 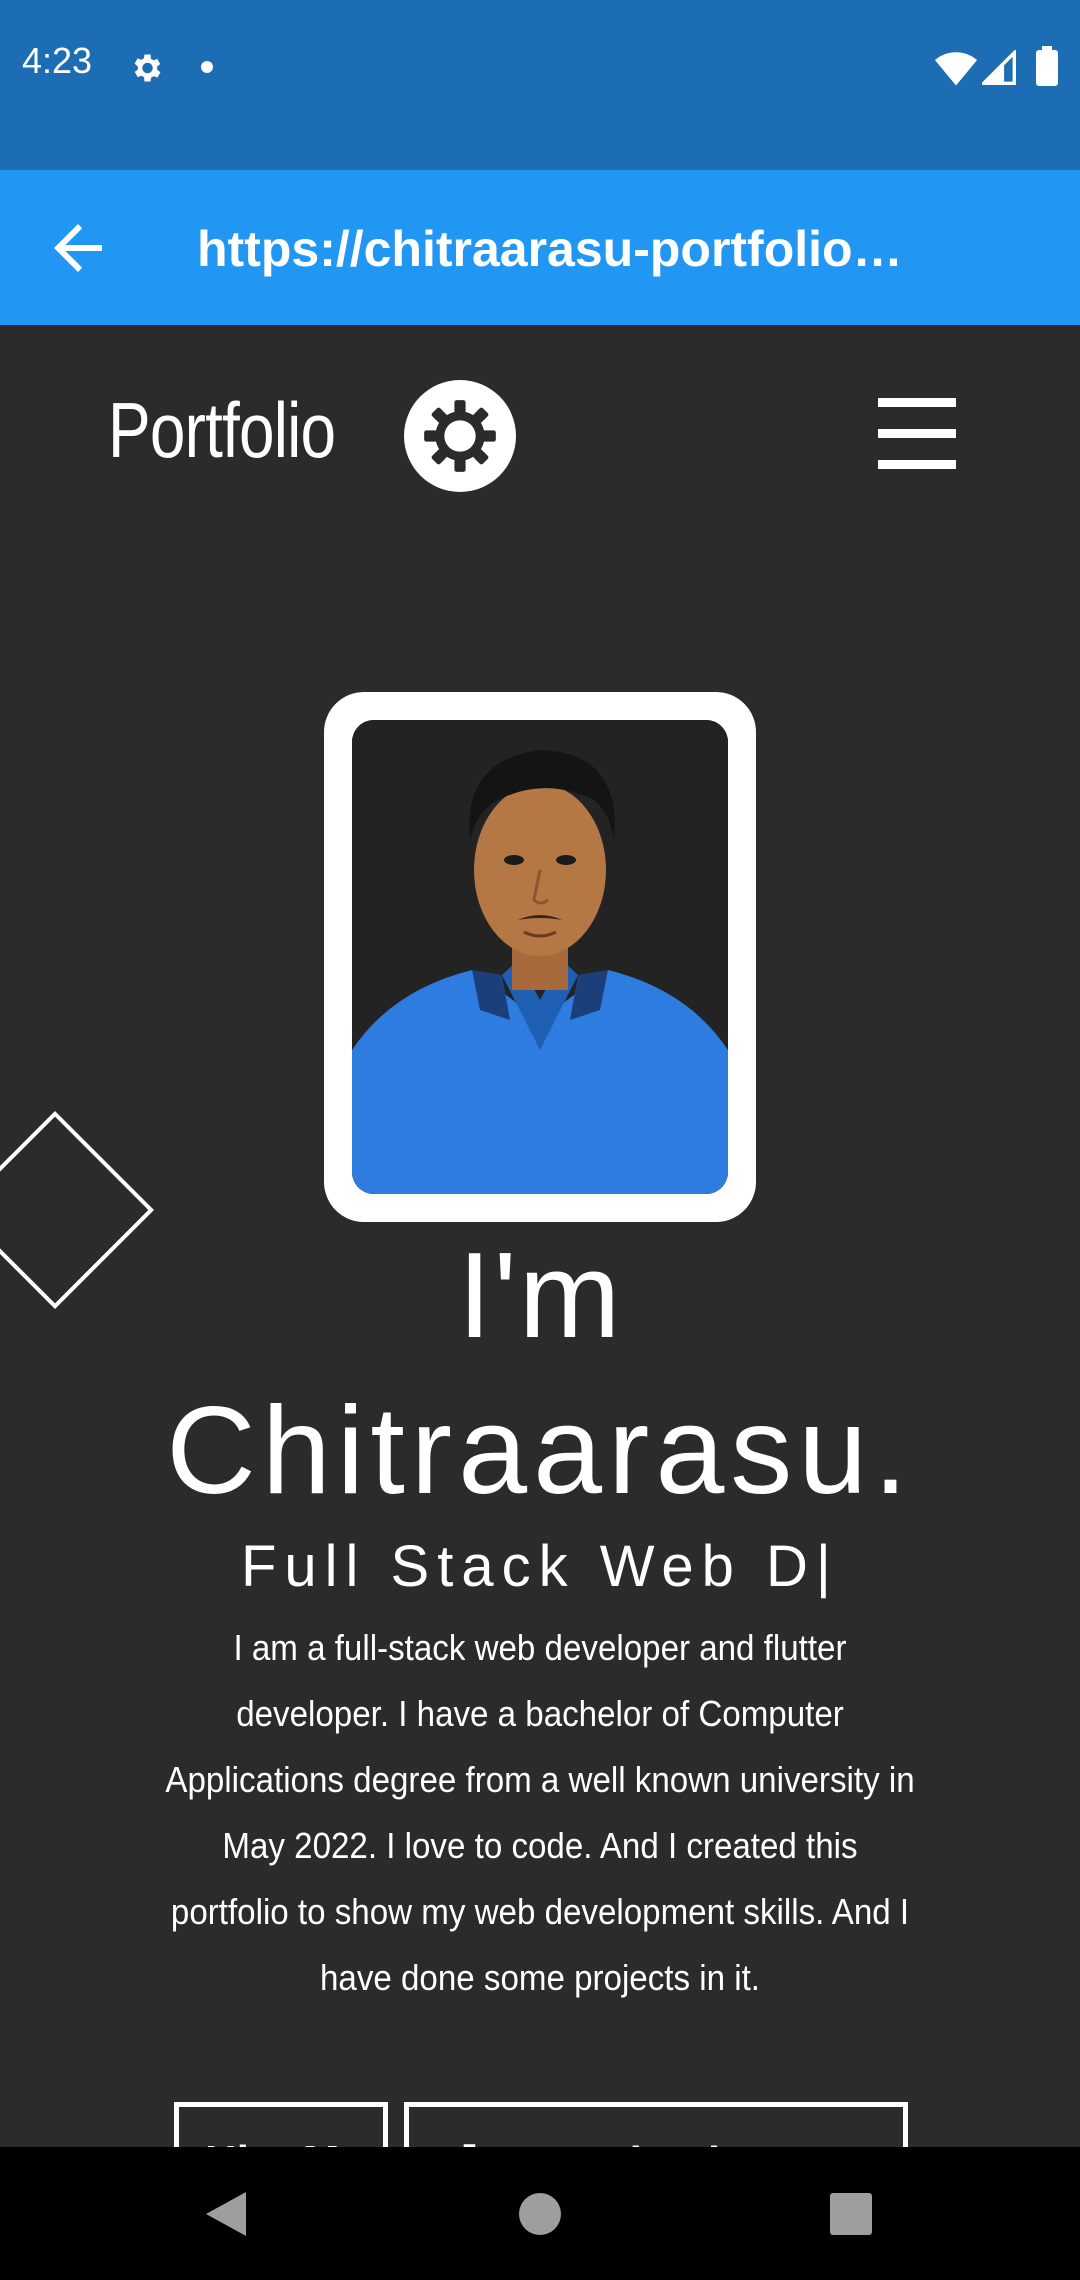 I want to click on hero-name: Chitraarasu., so click(x=540, y=1451).